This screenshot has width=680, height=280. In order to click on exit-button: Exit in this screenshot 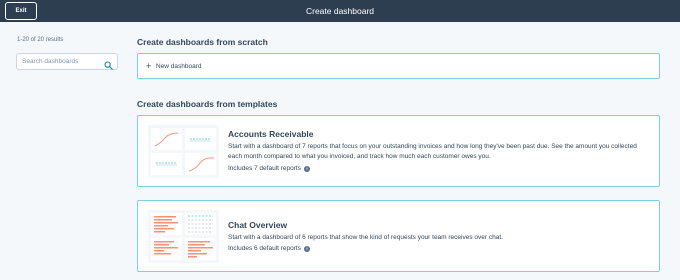, I will do `click(21, 11)`.